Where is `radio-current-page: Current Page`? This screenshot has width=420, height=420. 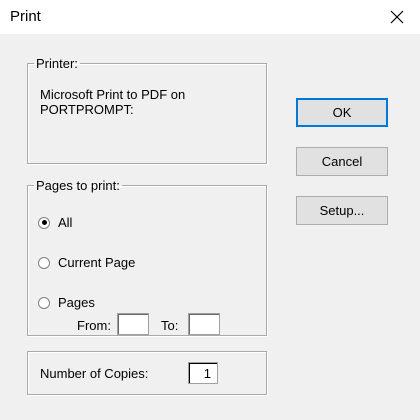
radio-current-page: Current Page is located at coordinates (86, 262).